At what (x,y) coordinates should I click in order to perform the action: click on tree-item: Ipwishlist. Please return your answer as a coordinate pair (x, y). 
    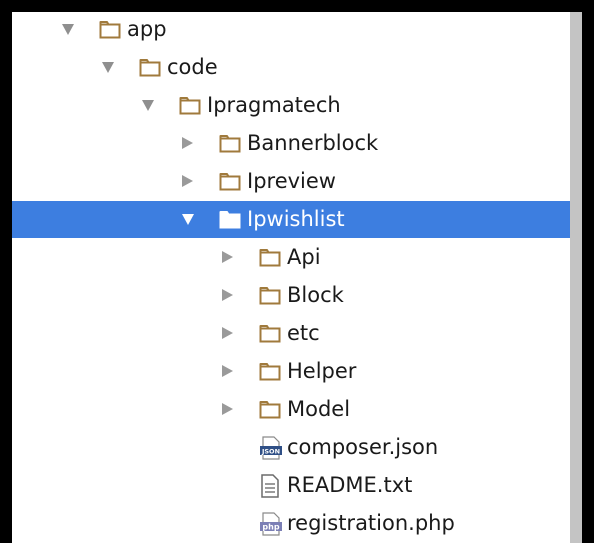
    Looking at the image, I should click on (291, 219).